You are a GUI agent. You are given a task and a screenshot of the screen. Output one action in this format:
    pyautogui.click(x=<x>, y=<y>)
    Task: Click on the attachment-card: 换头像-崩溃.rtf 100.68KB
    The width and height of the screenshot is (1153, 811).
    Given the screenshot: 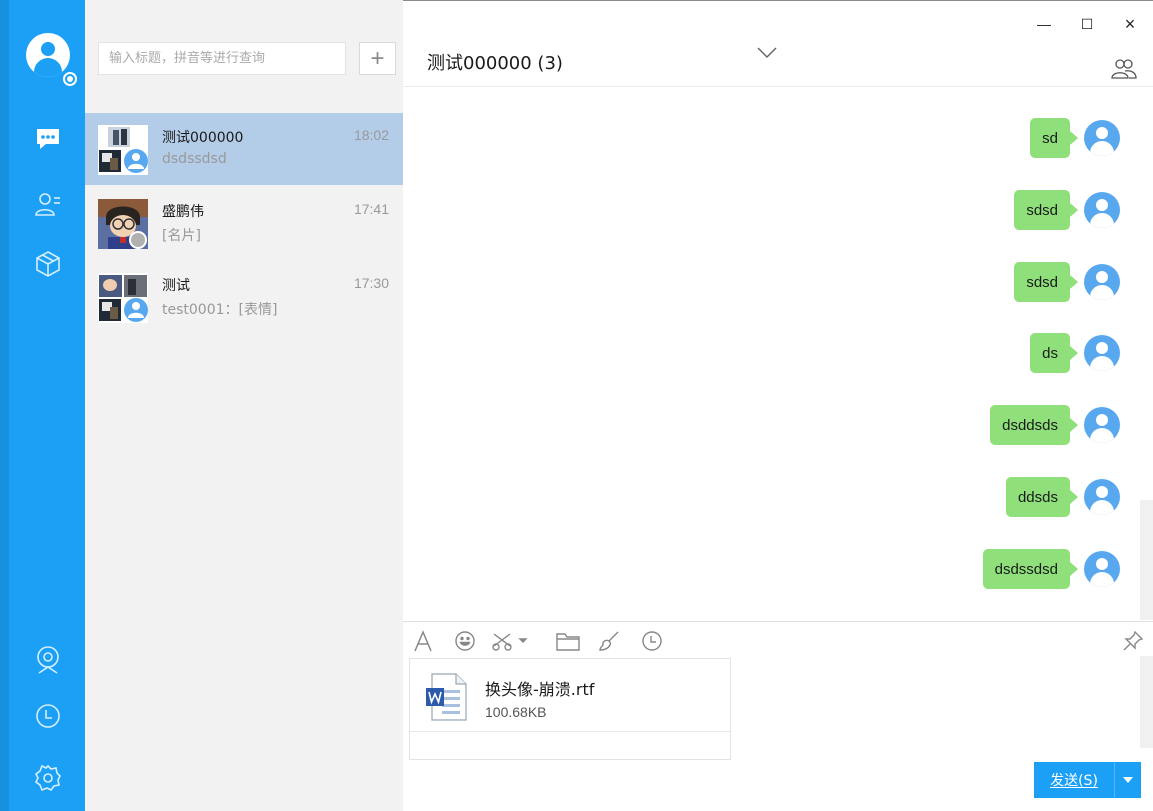 What is the action you would take?
    pyautogui.click(x=570, y=709)
    